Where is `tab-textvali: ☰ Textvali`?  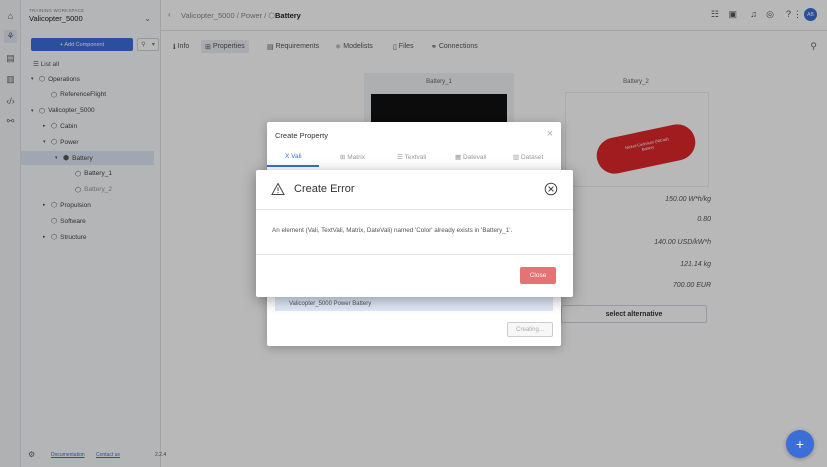
tab-textvali: ☰ Textvali is located at coordinates (411, 157).